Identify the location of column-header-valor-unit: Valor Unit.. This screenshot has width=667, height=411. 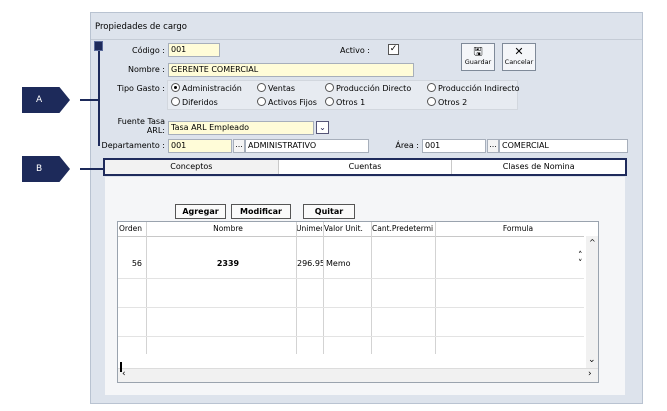
(347, 229).